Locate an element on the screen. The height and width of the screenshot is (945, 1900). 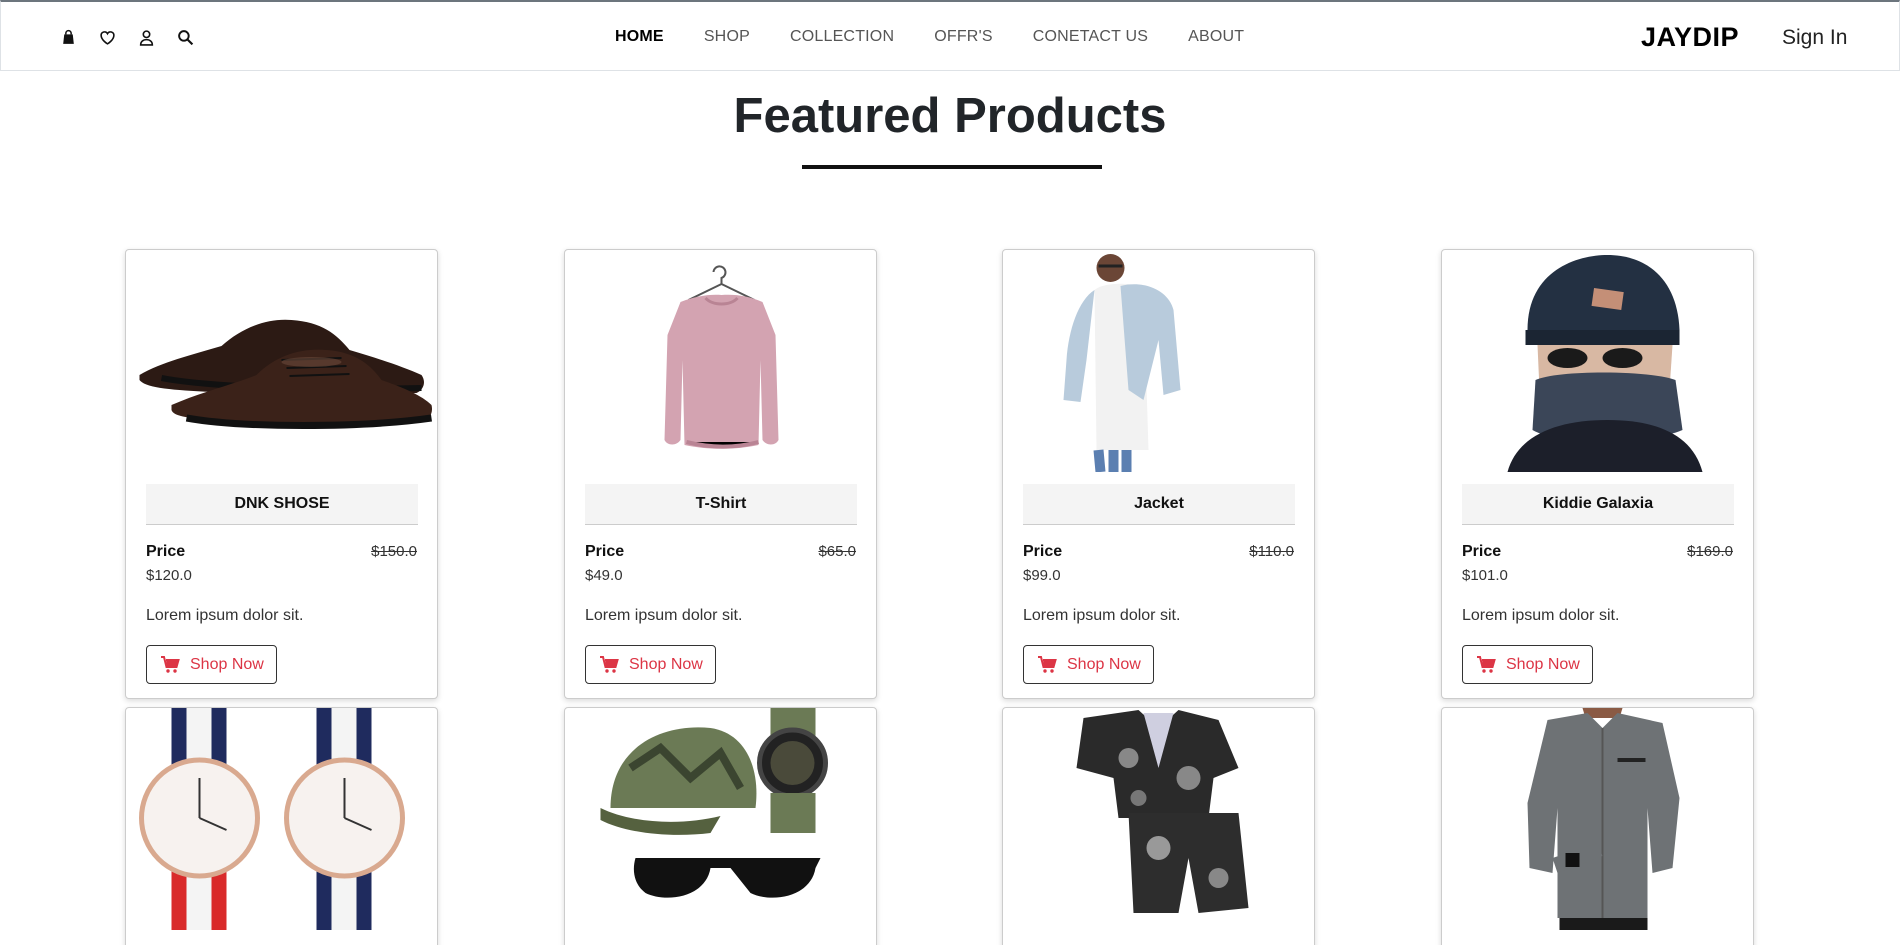
current-price: $49.0 is located at coordinates (604, 575).